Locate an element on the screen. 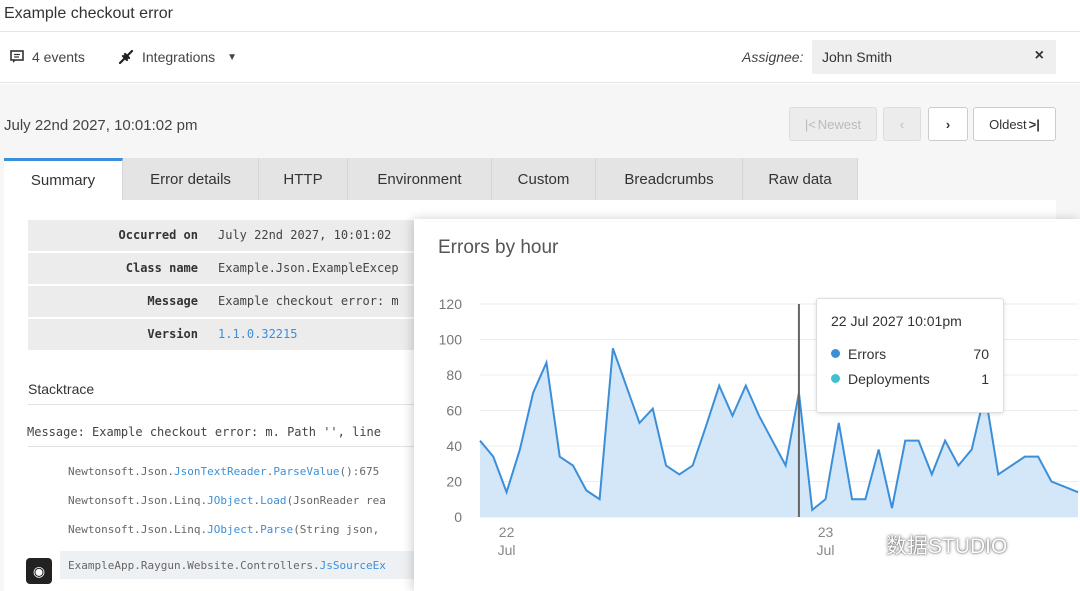  watermark: 数据STUDIO is located at coordinates (928, 545).